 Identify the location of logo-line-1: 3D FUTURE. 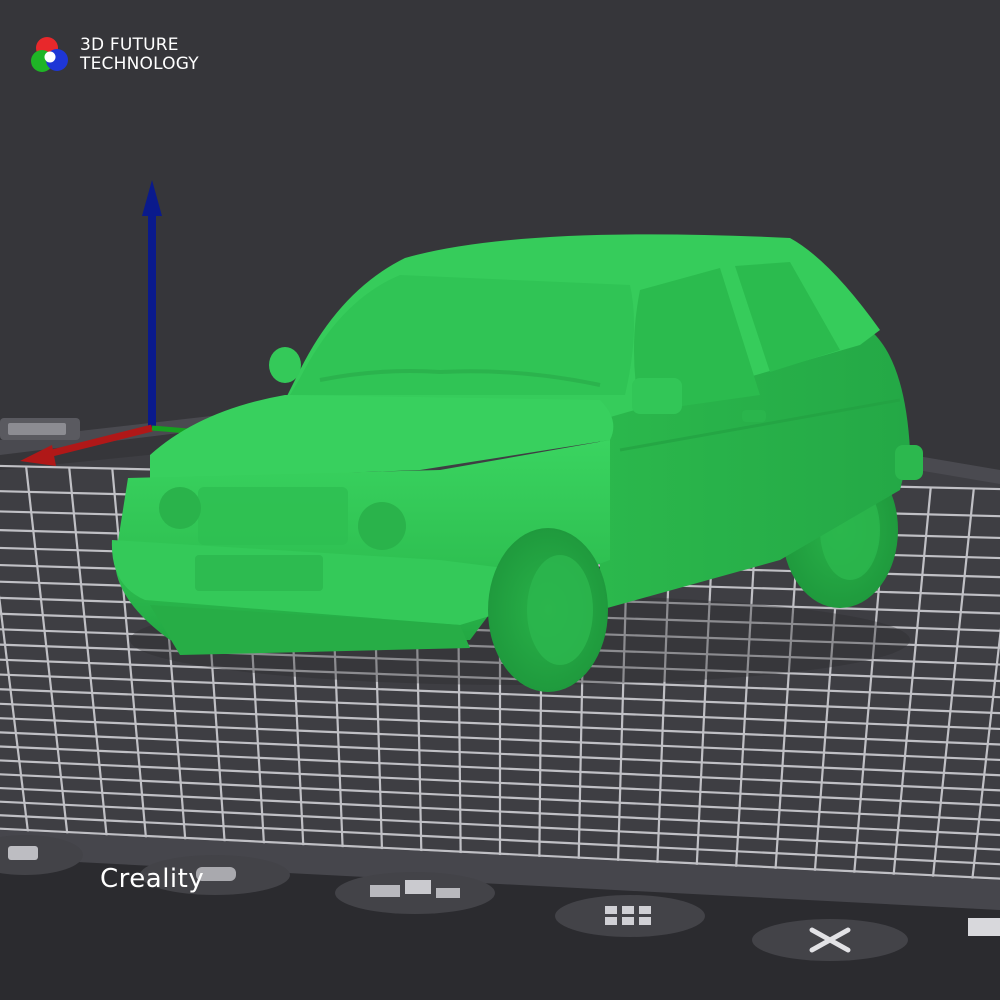
(129, 45).